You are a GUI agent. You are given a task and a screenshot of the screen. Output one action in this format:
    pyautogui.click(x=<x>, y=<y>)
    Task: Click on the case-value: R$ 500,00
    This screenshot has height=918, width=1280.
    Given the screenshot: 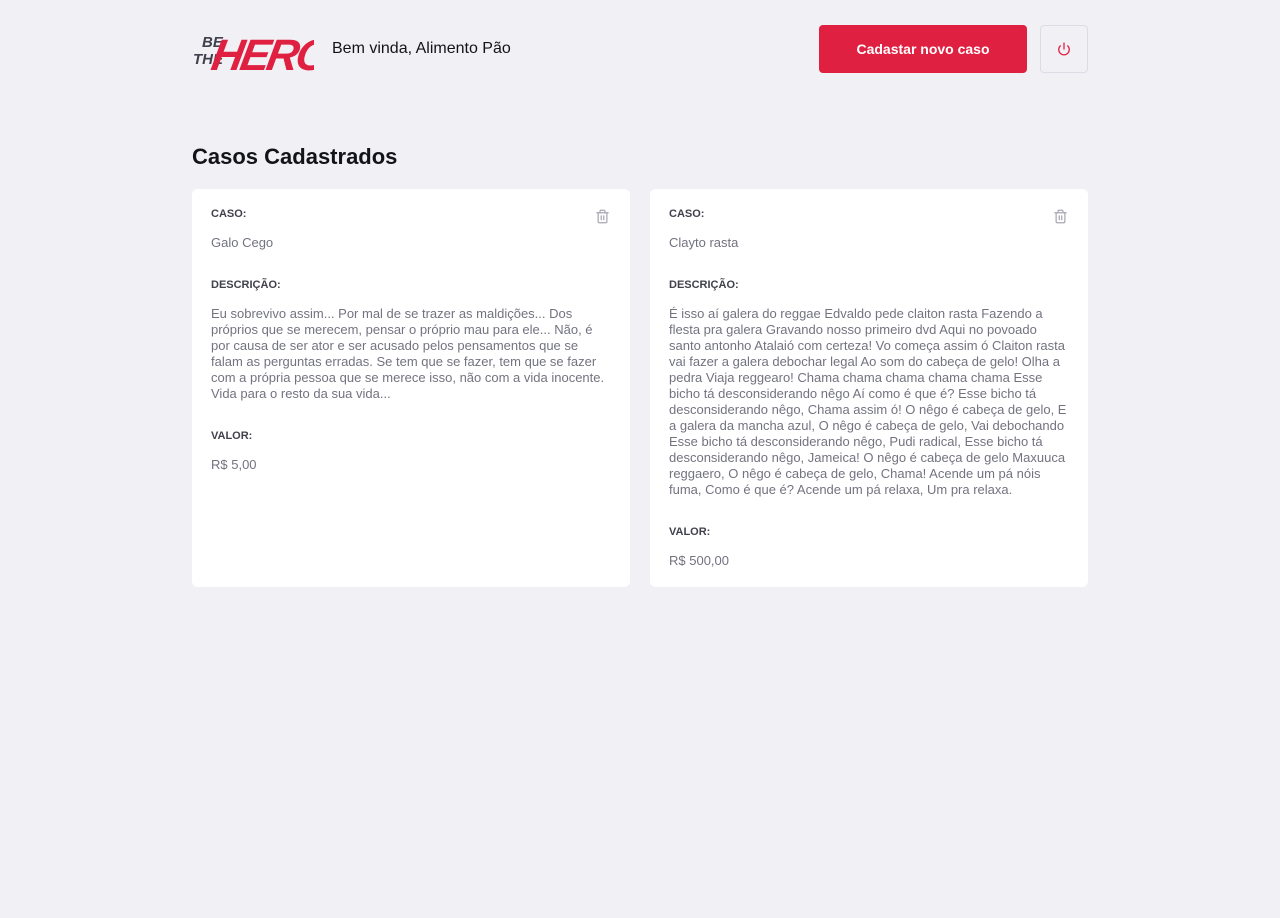 What is the action you would take?
    pyautogui.click(x=699, y=560)
    